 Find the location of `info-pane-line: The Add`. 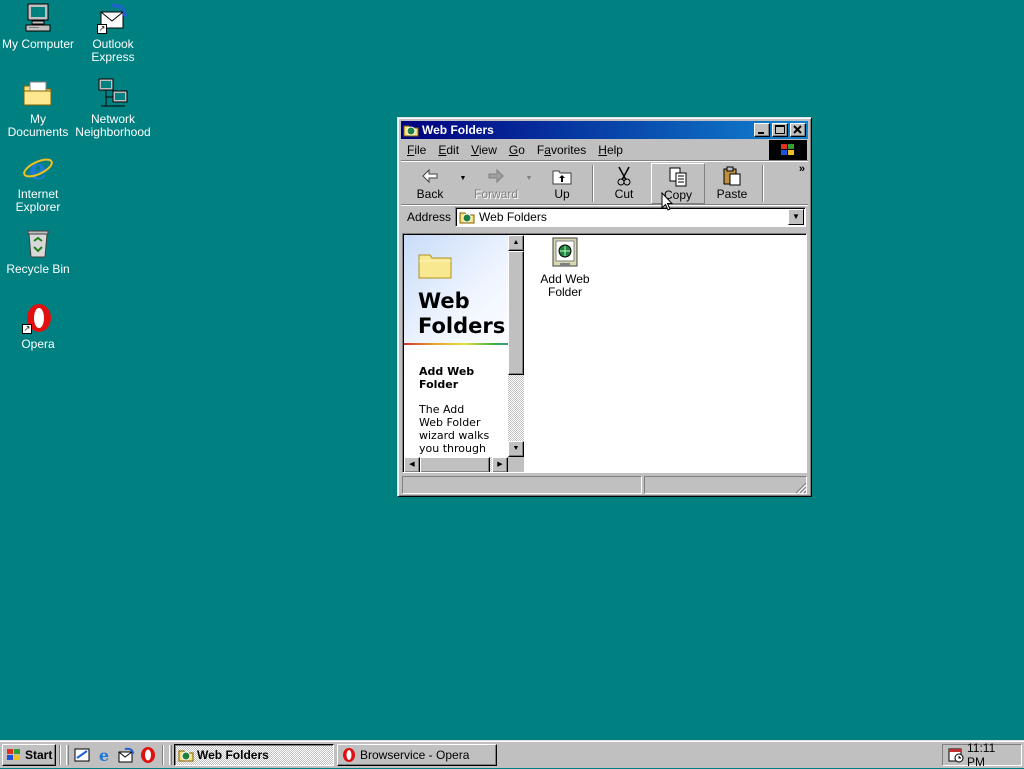

info-pane-line: The Add is located at coordinates (442, 409).